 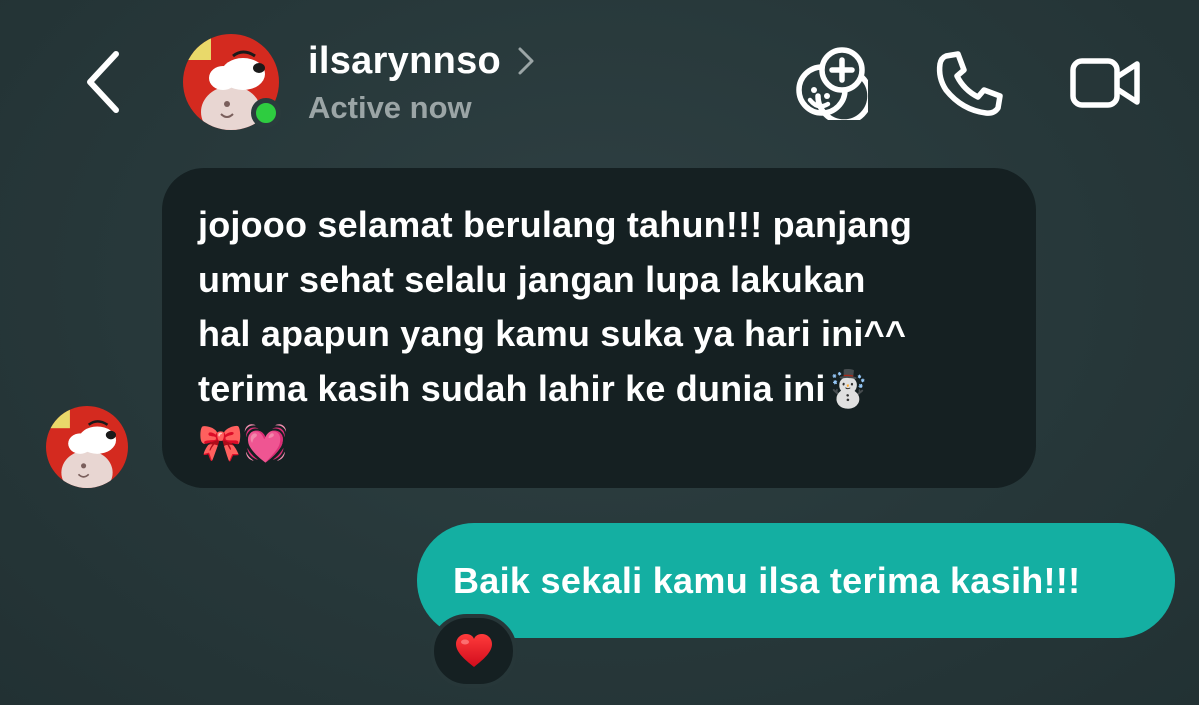 I want to click on video-call-button, so click(x=1105, y=83).